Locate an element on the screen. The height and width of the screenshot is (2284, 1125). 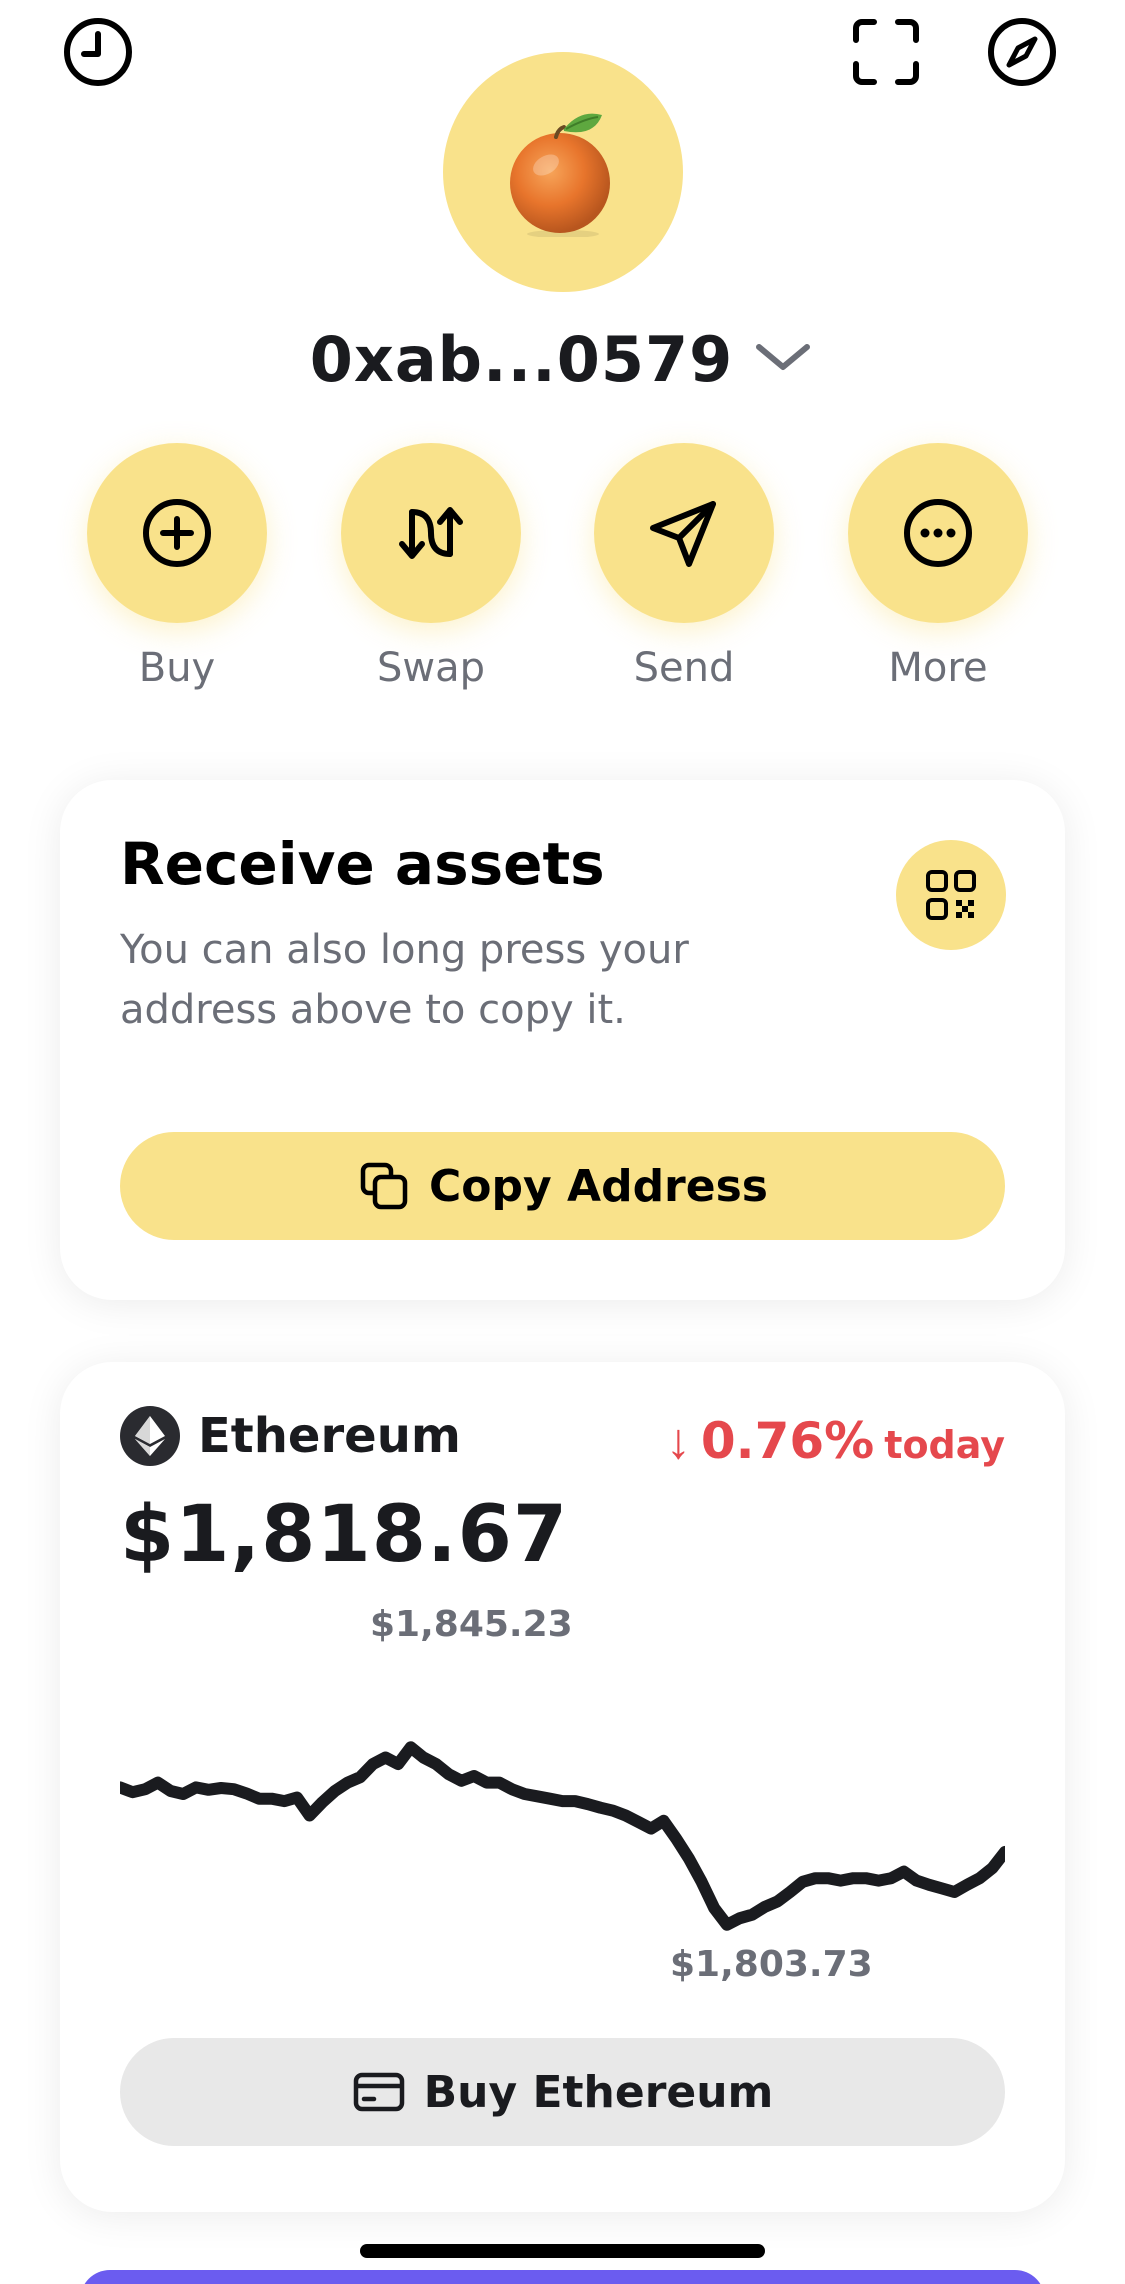
send-icon is located at coordinates (683, 534).